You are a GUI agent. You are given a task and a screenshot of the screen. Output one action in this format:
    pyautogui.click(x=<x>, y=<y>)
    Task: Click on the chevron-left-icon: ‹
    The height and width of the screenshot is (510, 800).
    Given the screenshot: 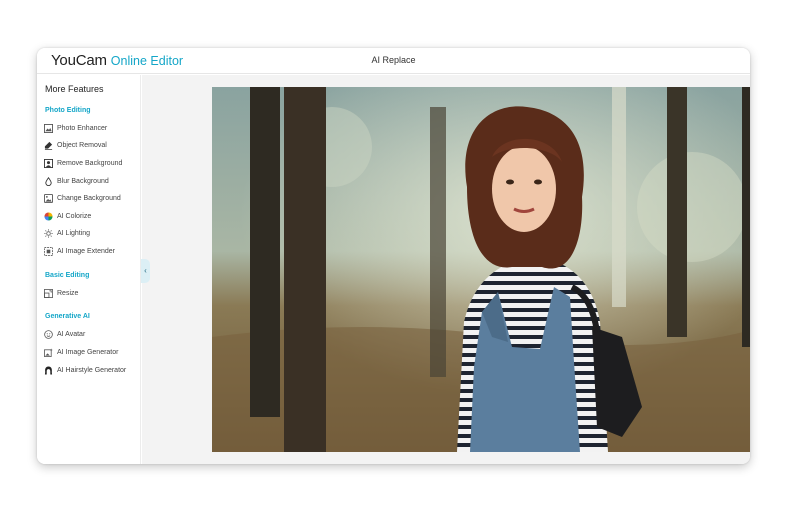 What is the action you would take?
    pyautogui.click(x=145, y=270)
    